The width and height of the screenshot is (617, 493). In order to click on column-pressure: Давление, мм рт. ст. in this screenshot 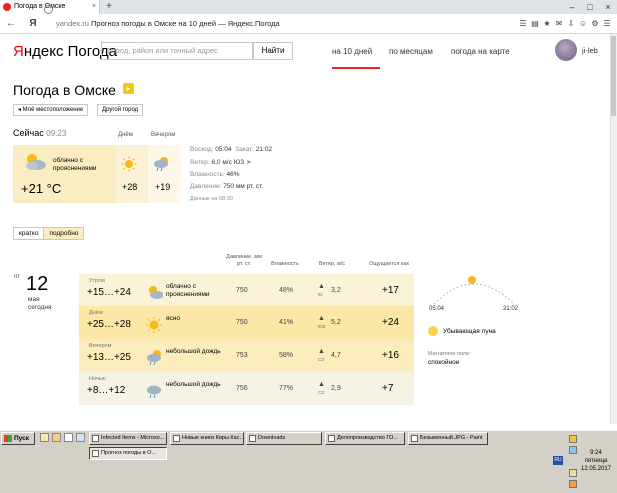, I will do `click(244, 260)`.